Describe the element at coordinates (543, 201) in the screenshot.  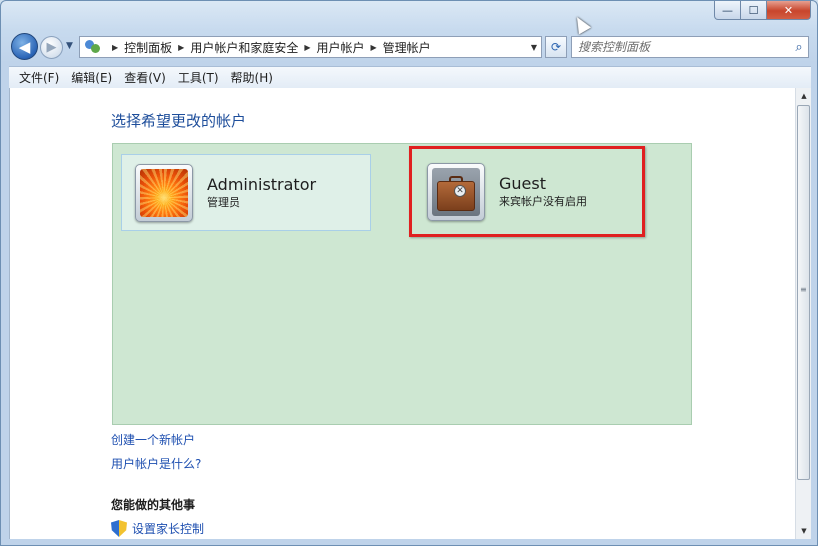
I see `account-role: 来宾帐户没有启用` at that location.